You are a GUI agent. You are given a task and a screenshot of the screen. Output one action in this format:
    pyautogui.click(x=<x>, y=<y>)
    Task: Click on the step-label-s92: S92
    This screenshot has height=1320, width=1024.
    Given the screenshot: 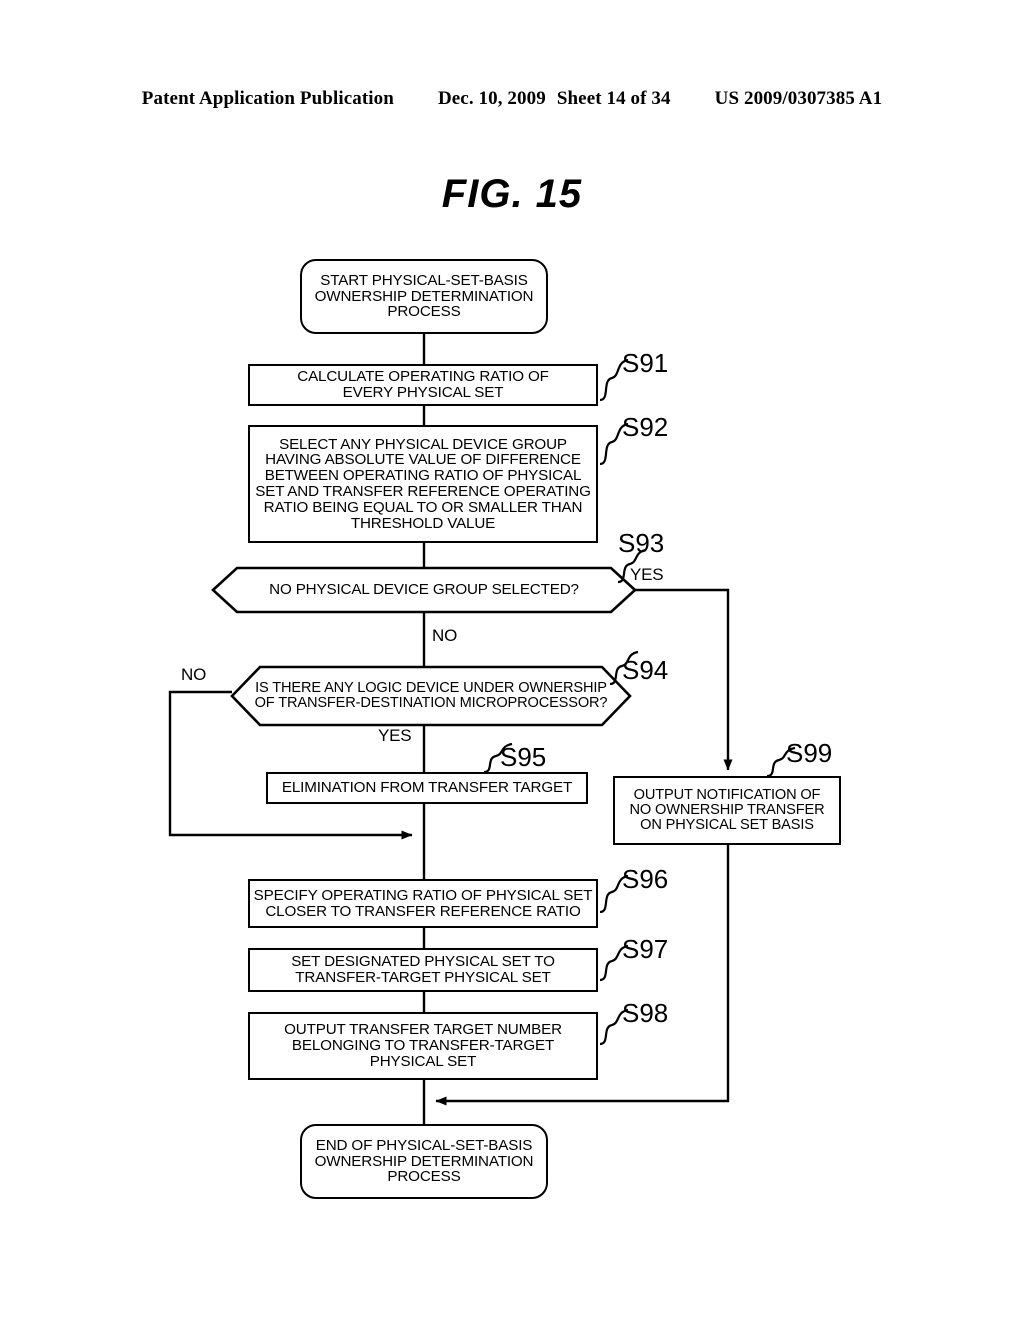 What is the action you would take?
    pyautogui.click(x=645, y=427)
    